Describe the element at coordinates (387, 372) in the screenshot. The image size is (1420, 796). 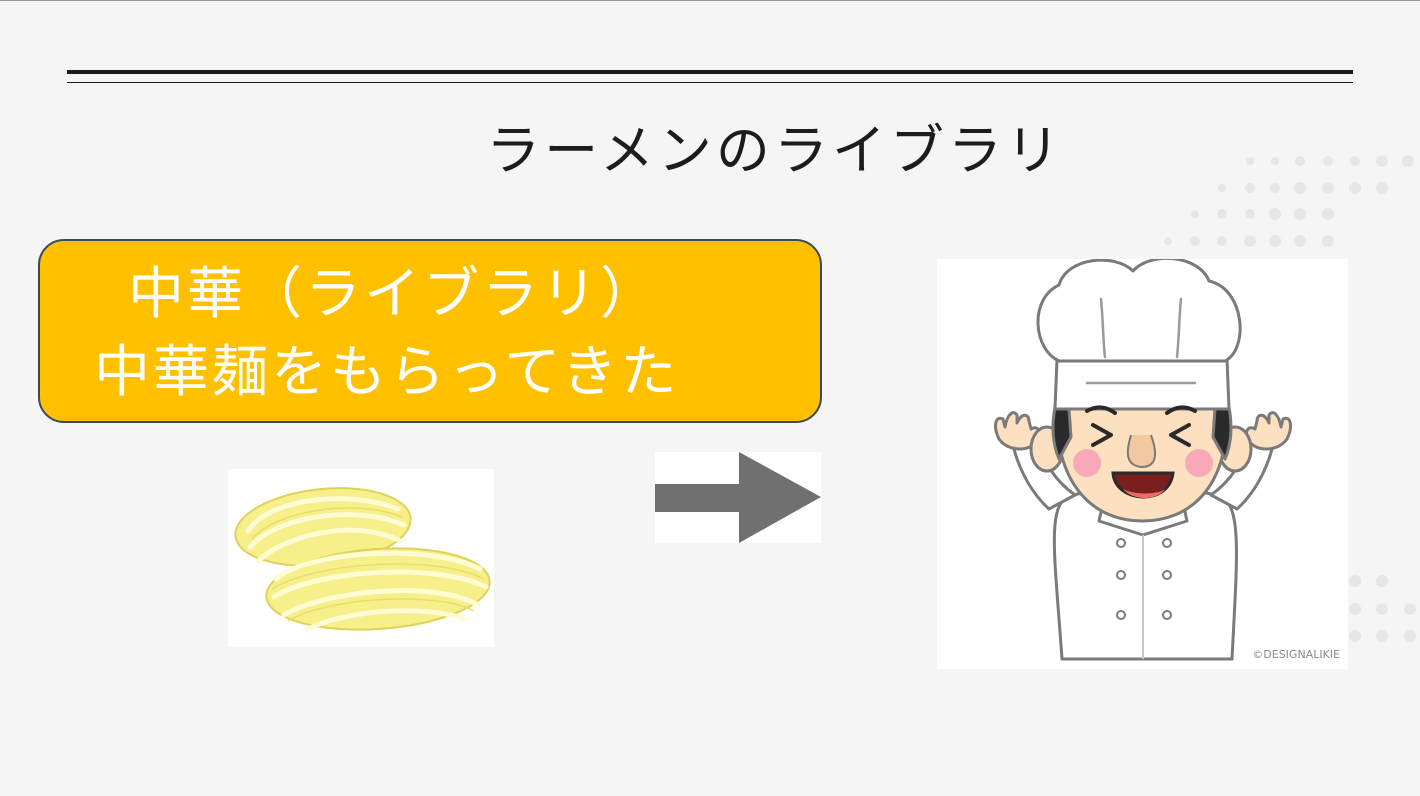
I see `callout-line-2: 中華麺をもらってきた` at that location.